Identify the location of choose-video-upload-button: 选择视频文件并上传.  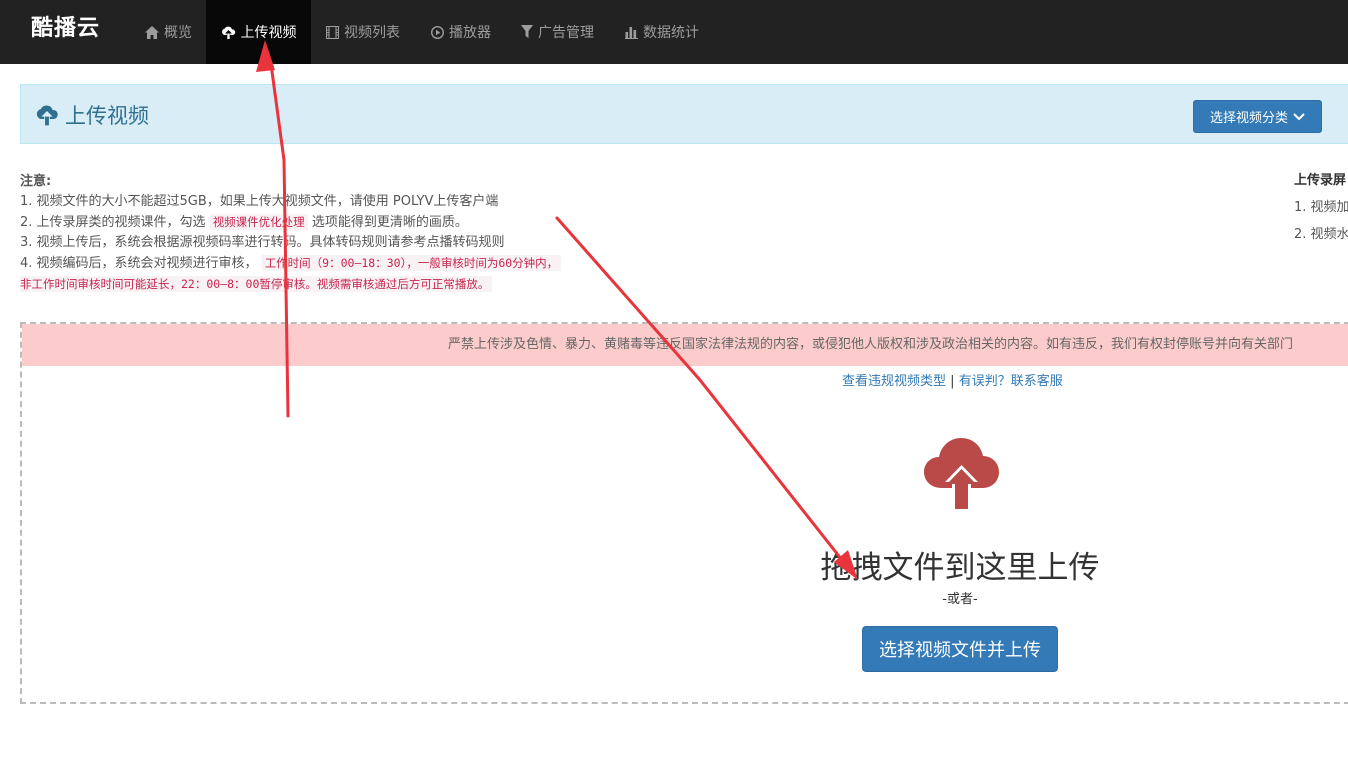
(960, 649).